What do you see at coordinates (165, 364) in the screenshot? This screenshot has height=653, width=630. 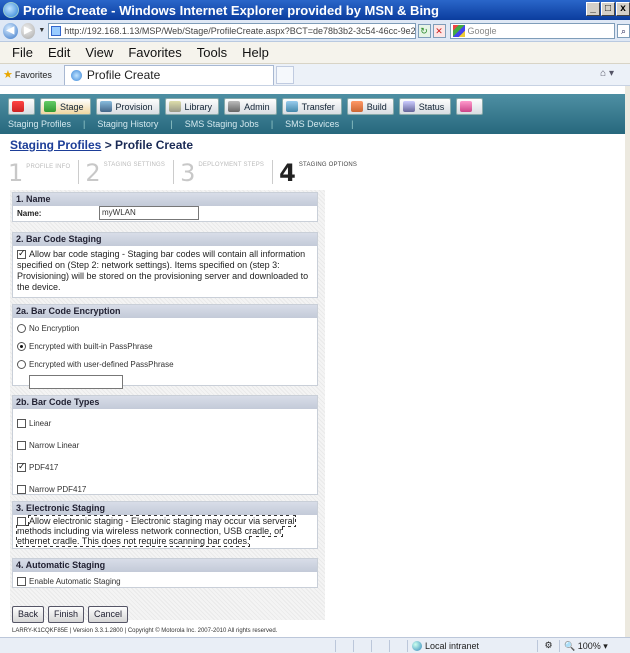 I see `encryption-option: Encrypted with user-defined PassPhrase` at bounding box center [165, 364].